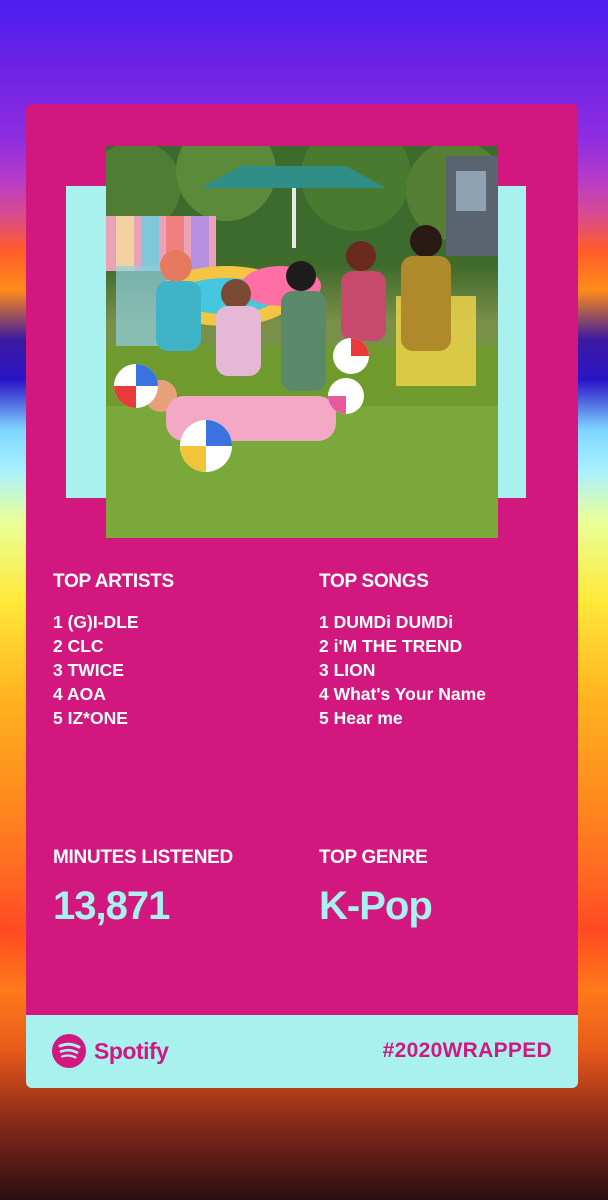  I want to click on artist-item: 1 (G)I-DLE, so click(96, 622).